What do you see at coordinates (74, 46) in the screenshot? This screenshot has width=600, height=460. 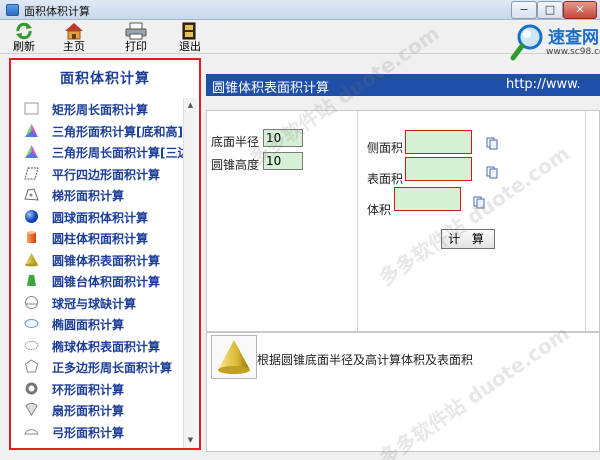 I see `home-label: 主页` at bounding box center [74, 46].